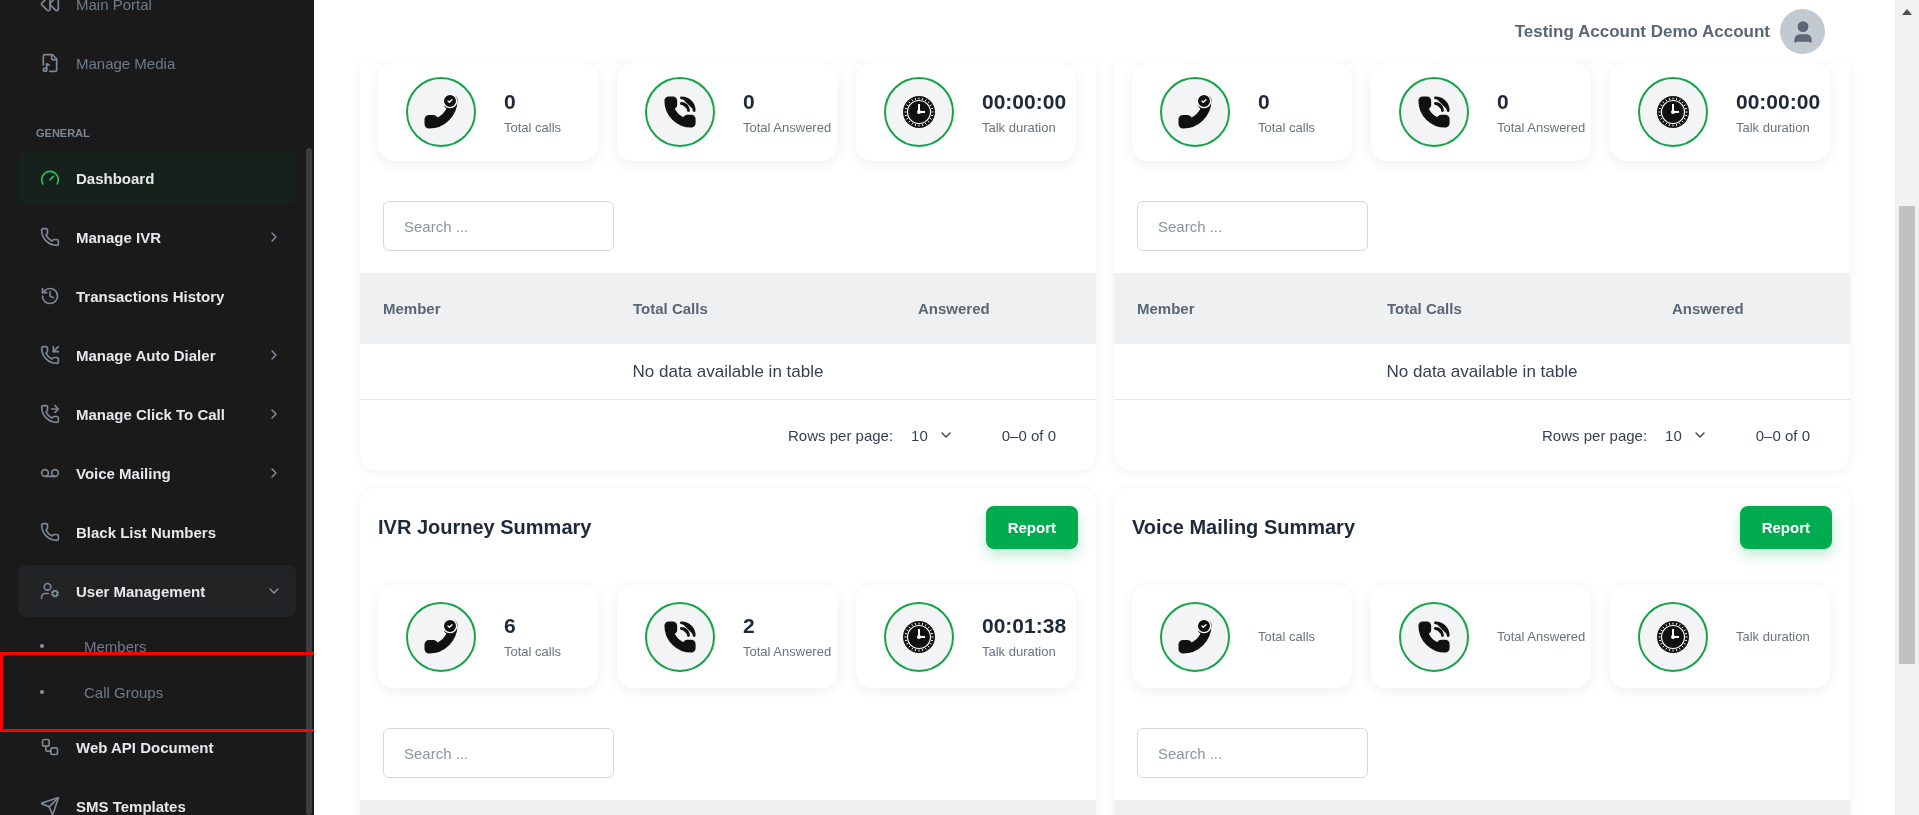 The image size is (1919, 815). I want to click on sidebar-subitem: Call Groups, so click(157, 692).